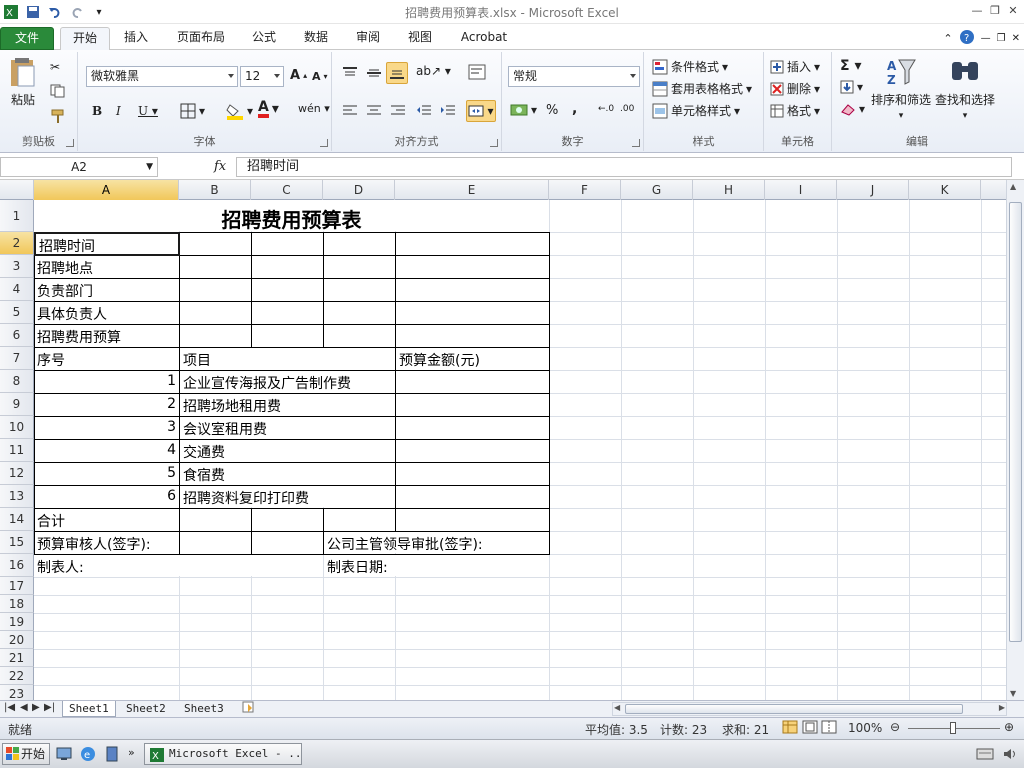 The height and width of the screenshot is (768, 1024). I want to click on insert-sheet-icon, so click(249, 709).